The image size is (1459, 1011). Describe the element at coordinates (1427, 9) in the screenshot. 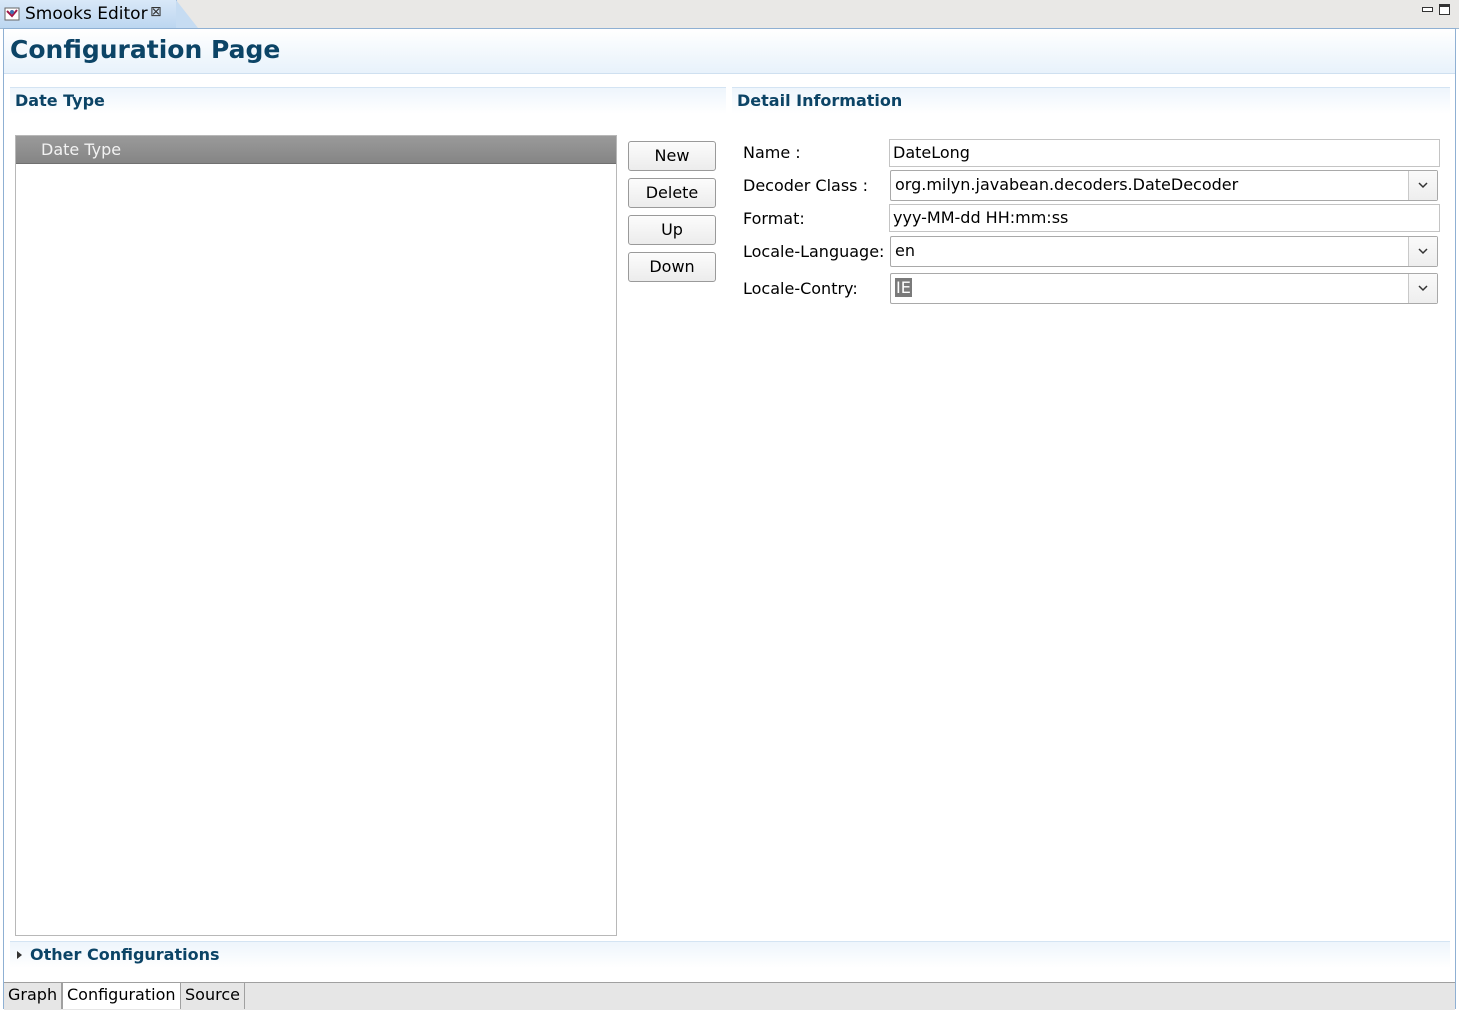

I see `minimize-icon` at that location.